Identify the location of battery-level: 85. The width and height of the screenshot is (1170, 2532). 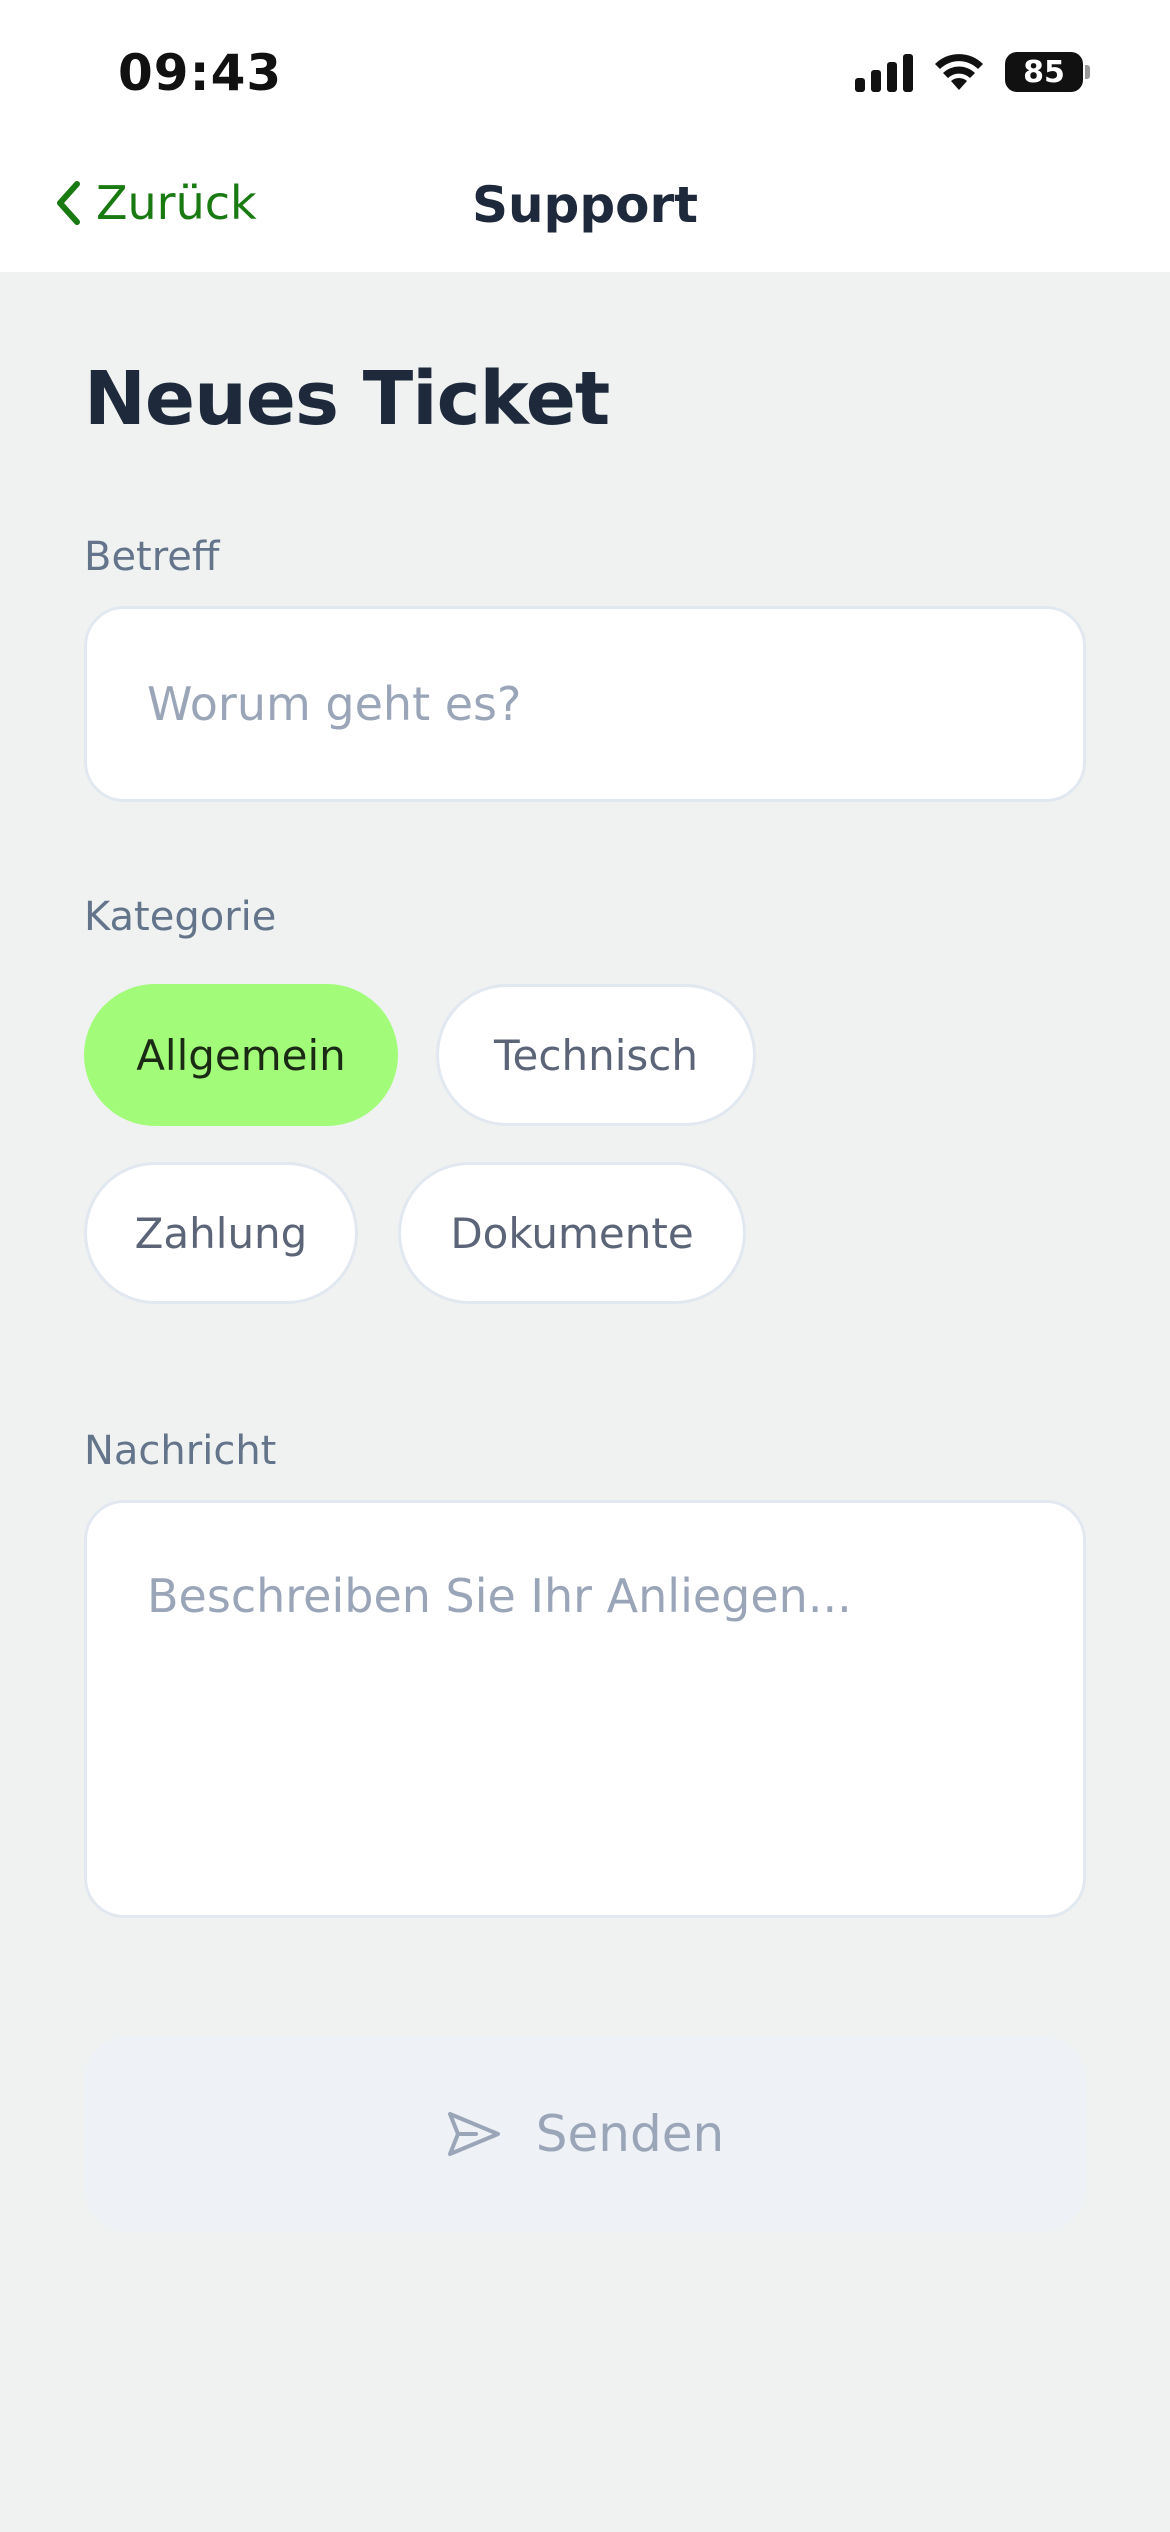
(1044, 72).